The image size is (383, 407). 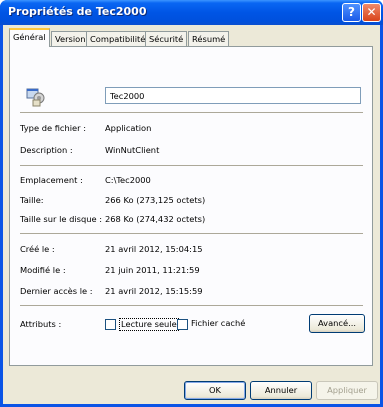 What do you see at coordinates (51, 180) in the screenshot?
I see `location-label: Emplacement :` at bounding box center [51, 180].